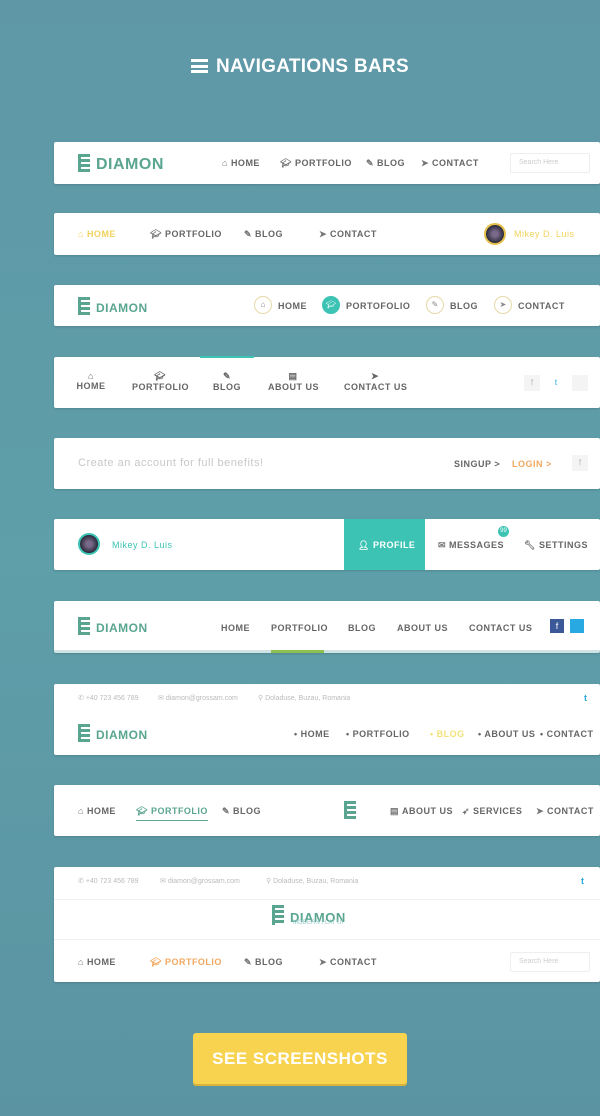 This screenshot has height=1116, width=600. What do you see at coordinates (500, 628) in the screenshot?
I see `nav-contact: CONTACT US` at bounding box center [500, 628].